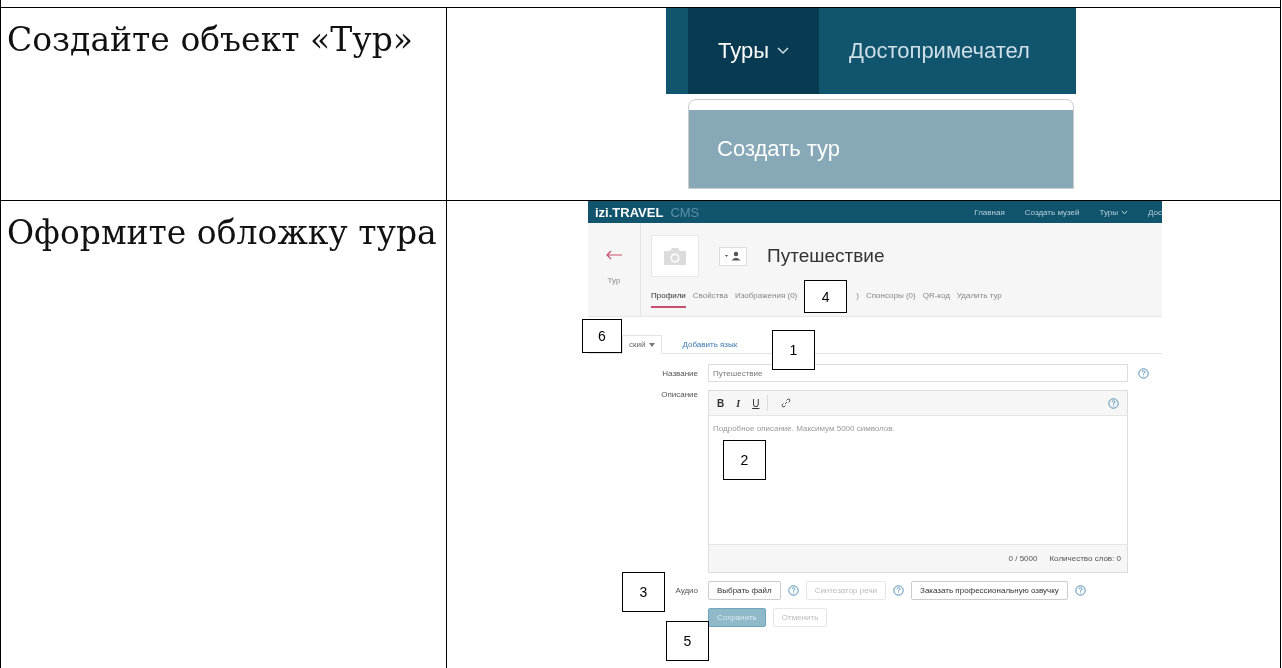 The width and height of the screenshot is (1282, 668). I want to click on name-field: Путешествие, so click(918, 373).